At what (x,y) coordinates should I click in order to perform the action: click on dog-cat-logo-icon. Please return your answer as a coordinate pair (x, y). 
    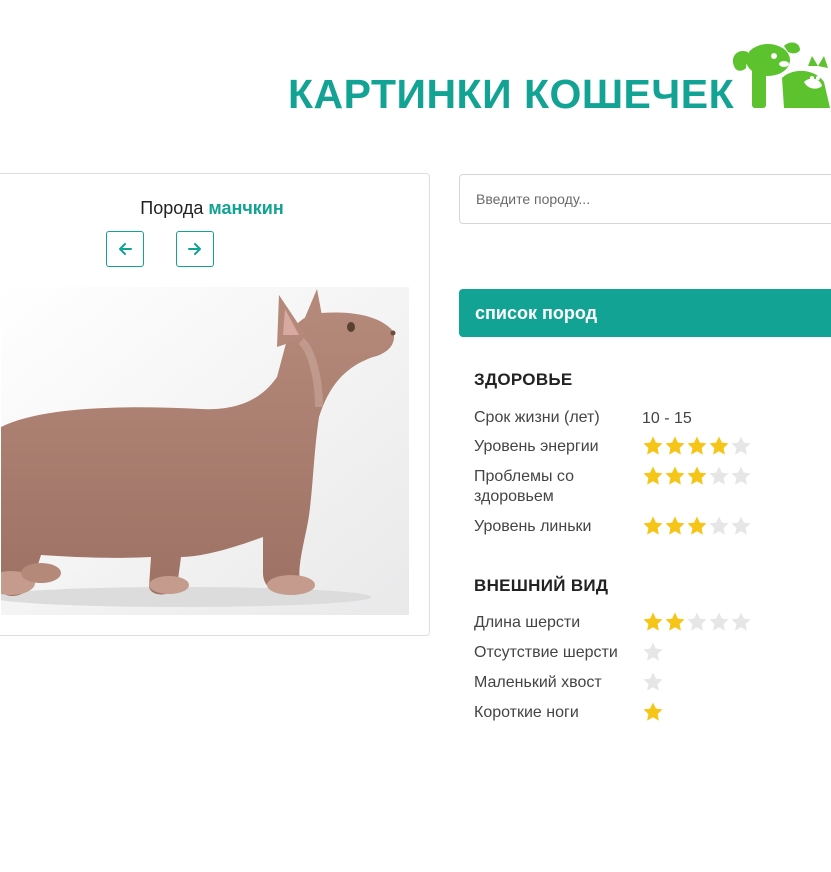
    Looking at the image, I should click on (781, 75).